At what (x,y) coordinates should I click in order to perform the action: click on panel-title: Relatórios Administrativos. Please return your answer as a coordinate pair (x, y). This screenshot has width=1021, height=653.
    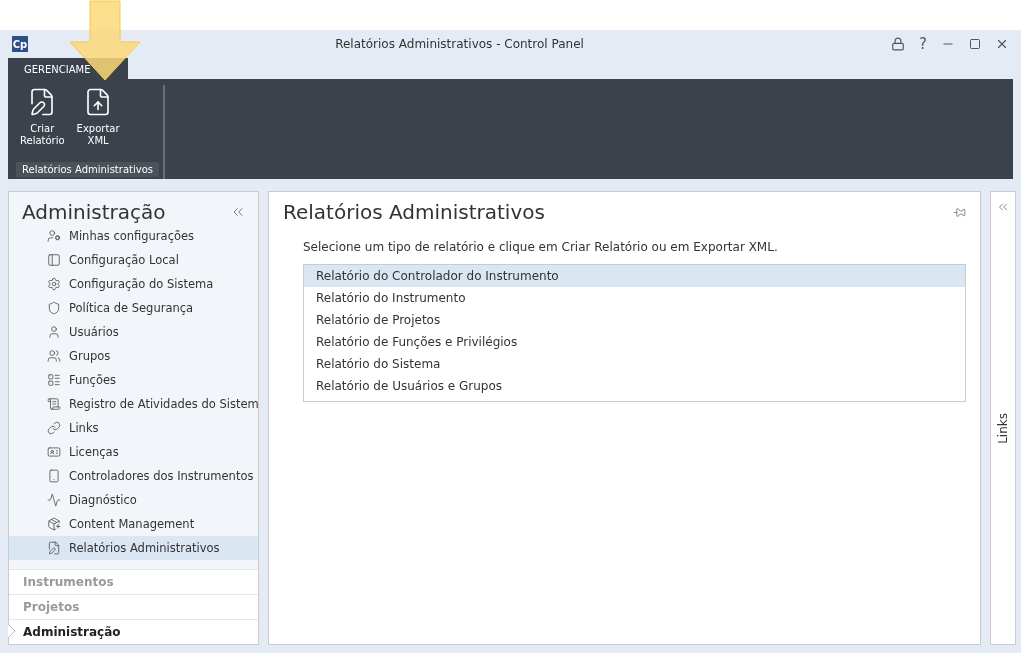
    Looking at the image, I should click on (414, 212).